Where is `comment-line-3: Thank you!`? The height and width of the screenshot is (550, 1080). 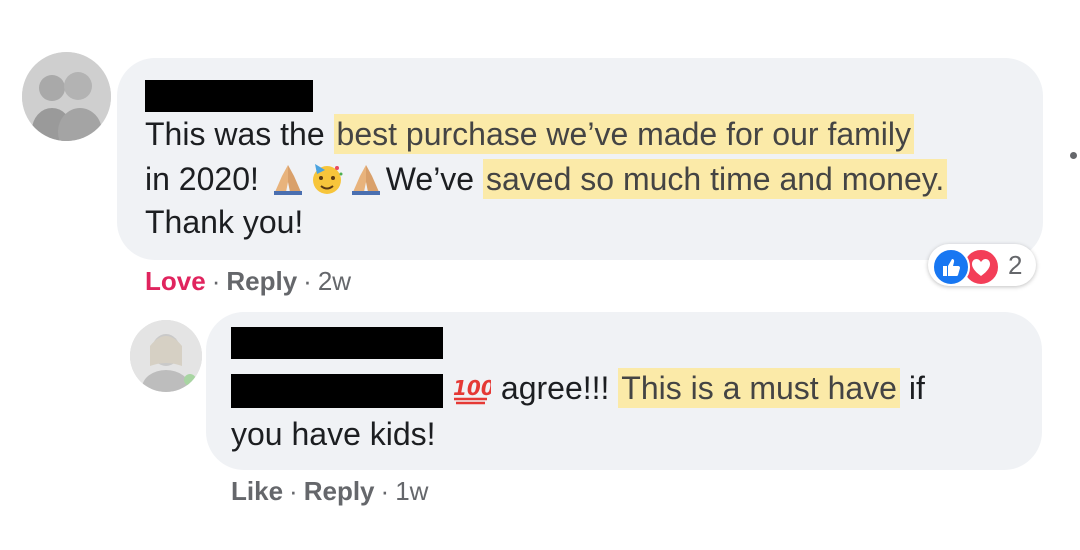 comment-line-3: Thank you! is located at coordinates (224, 222).